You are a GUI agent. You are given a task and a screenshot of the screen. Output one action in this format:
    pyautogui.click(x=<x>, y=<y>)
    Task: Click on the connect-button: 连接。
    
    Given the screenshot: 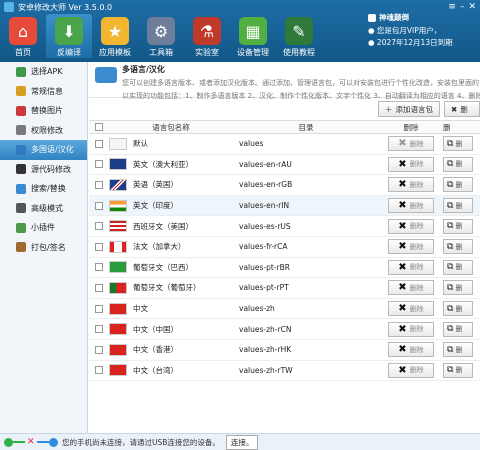 What is the action you would take?
    pyautogui.click(x=242, y=442)
    